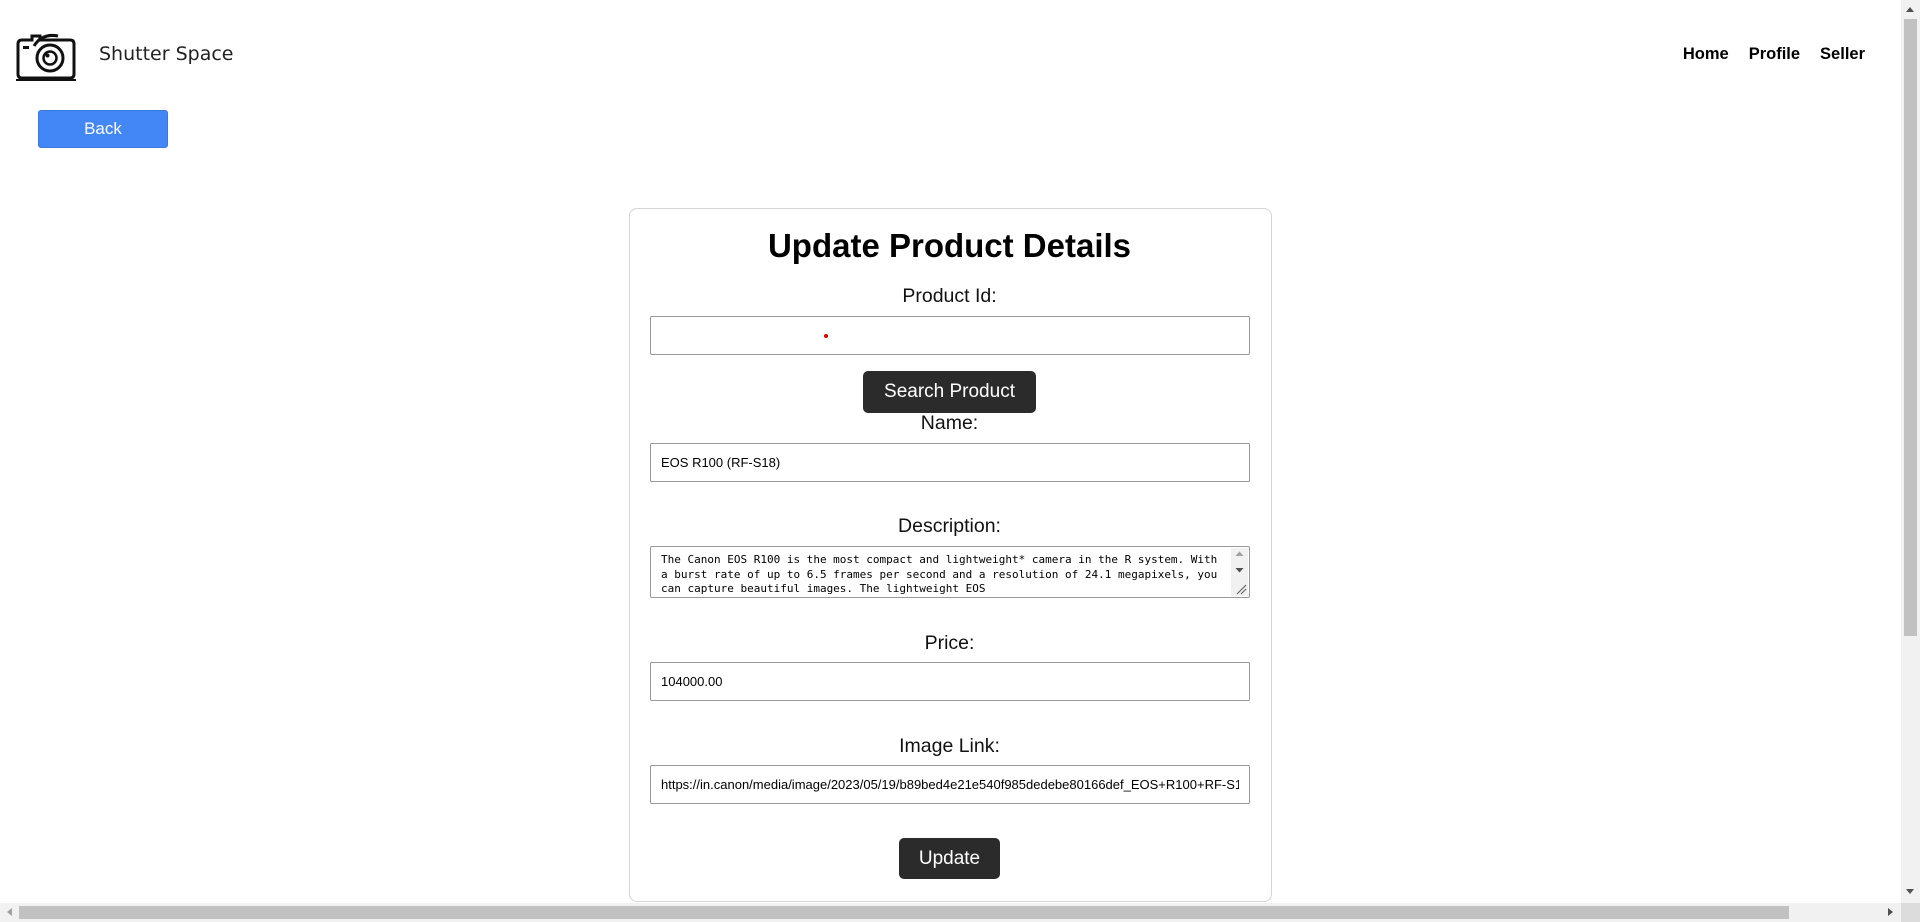 Image resolution: width=1920 pixels, height=922 pixels. What do you see at coordinates (949, 643) in the screenshot?
I see `price-label: Price:` at bounding box center [949, 643].